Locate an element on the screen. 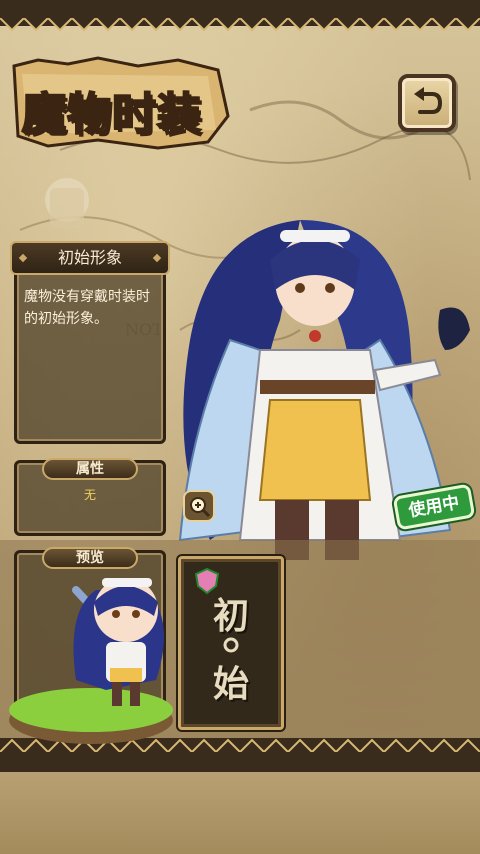  selected-tag-icon is located at coordinates (207, 581).